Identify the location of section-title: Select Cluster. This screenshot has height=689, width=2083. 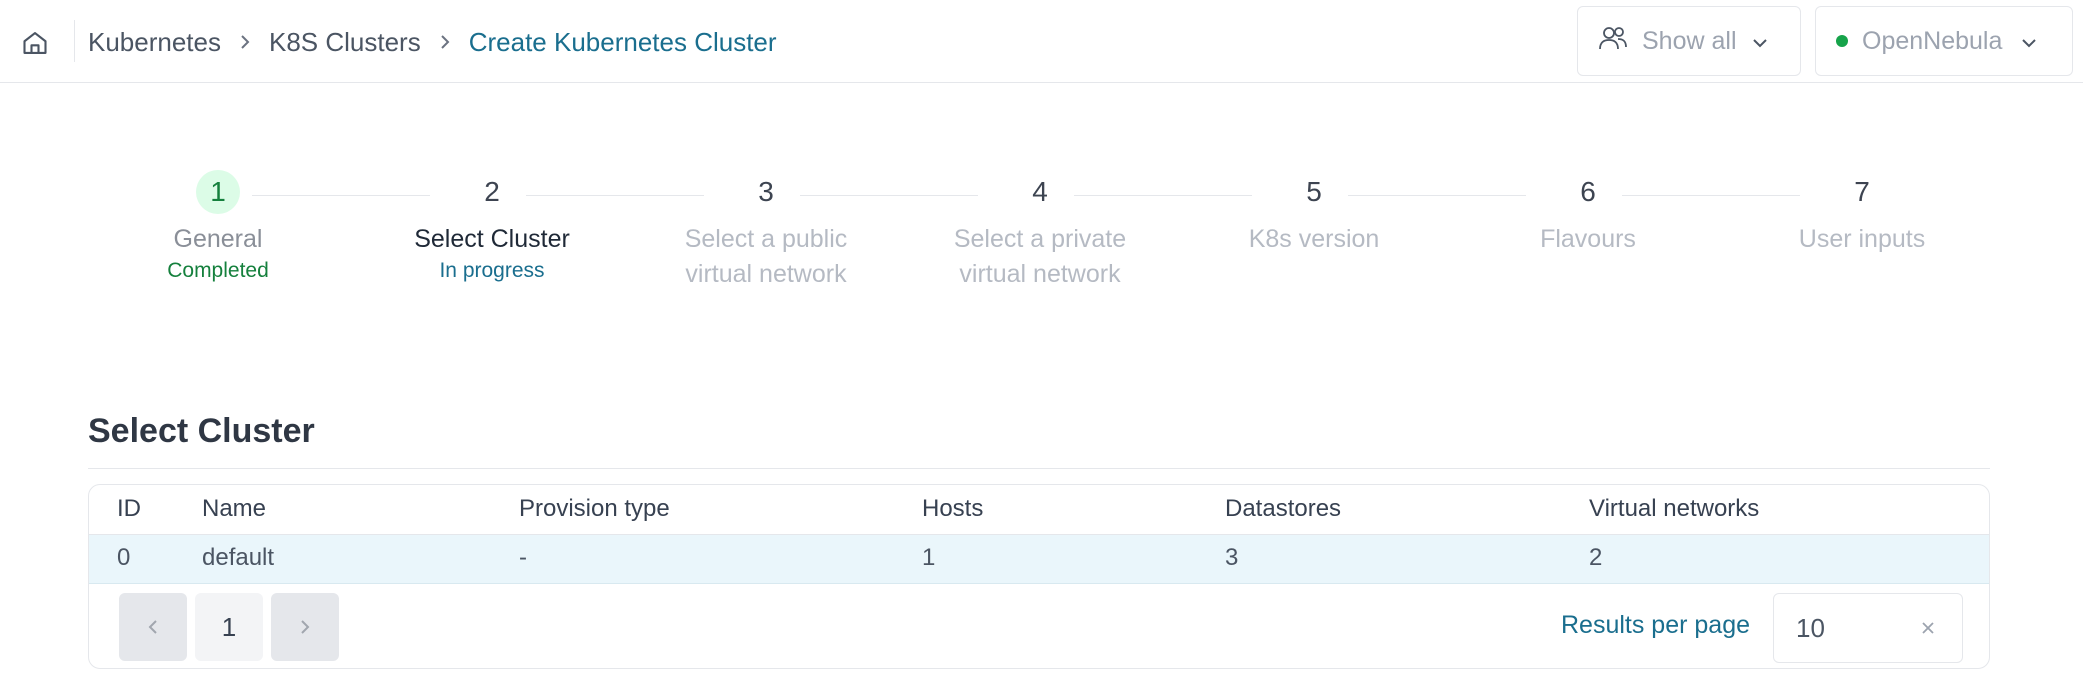
(201, 431).